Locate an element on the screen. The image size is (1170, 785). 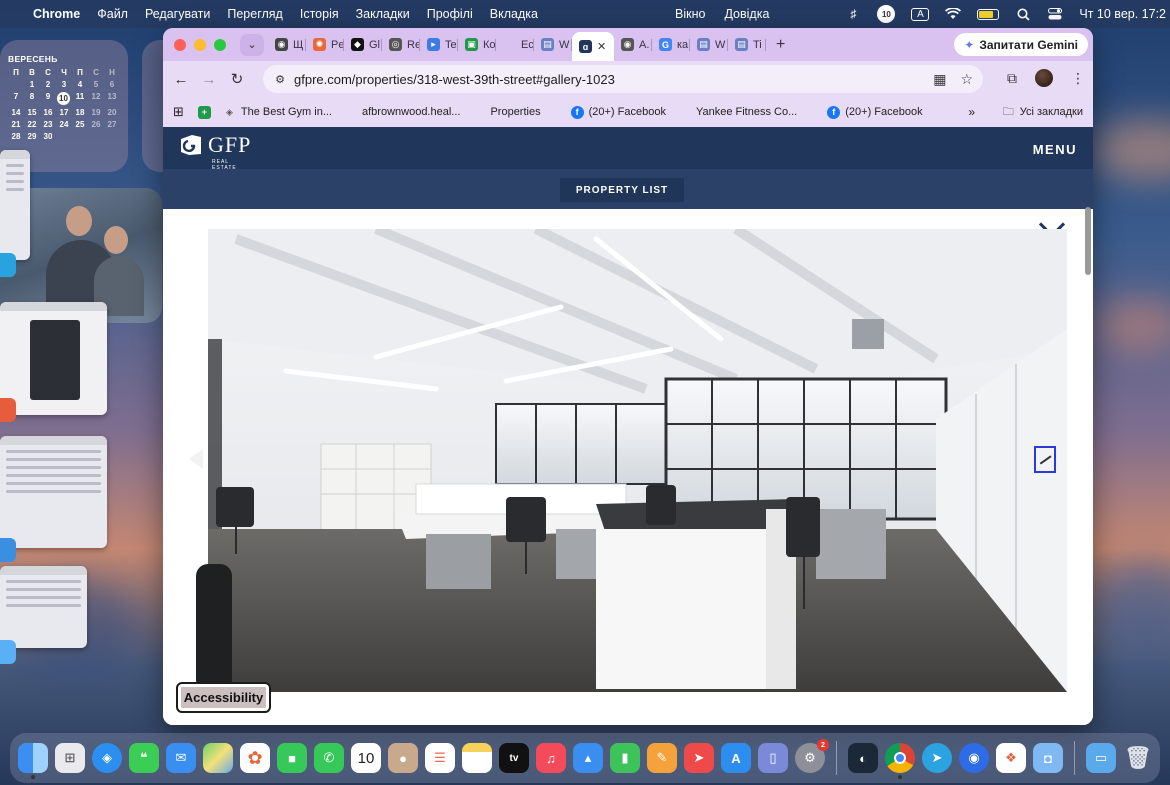
bookmarks-overflow-button: » is located at coordinates (971, 112).